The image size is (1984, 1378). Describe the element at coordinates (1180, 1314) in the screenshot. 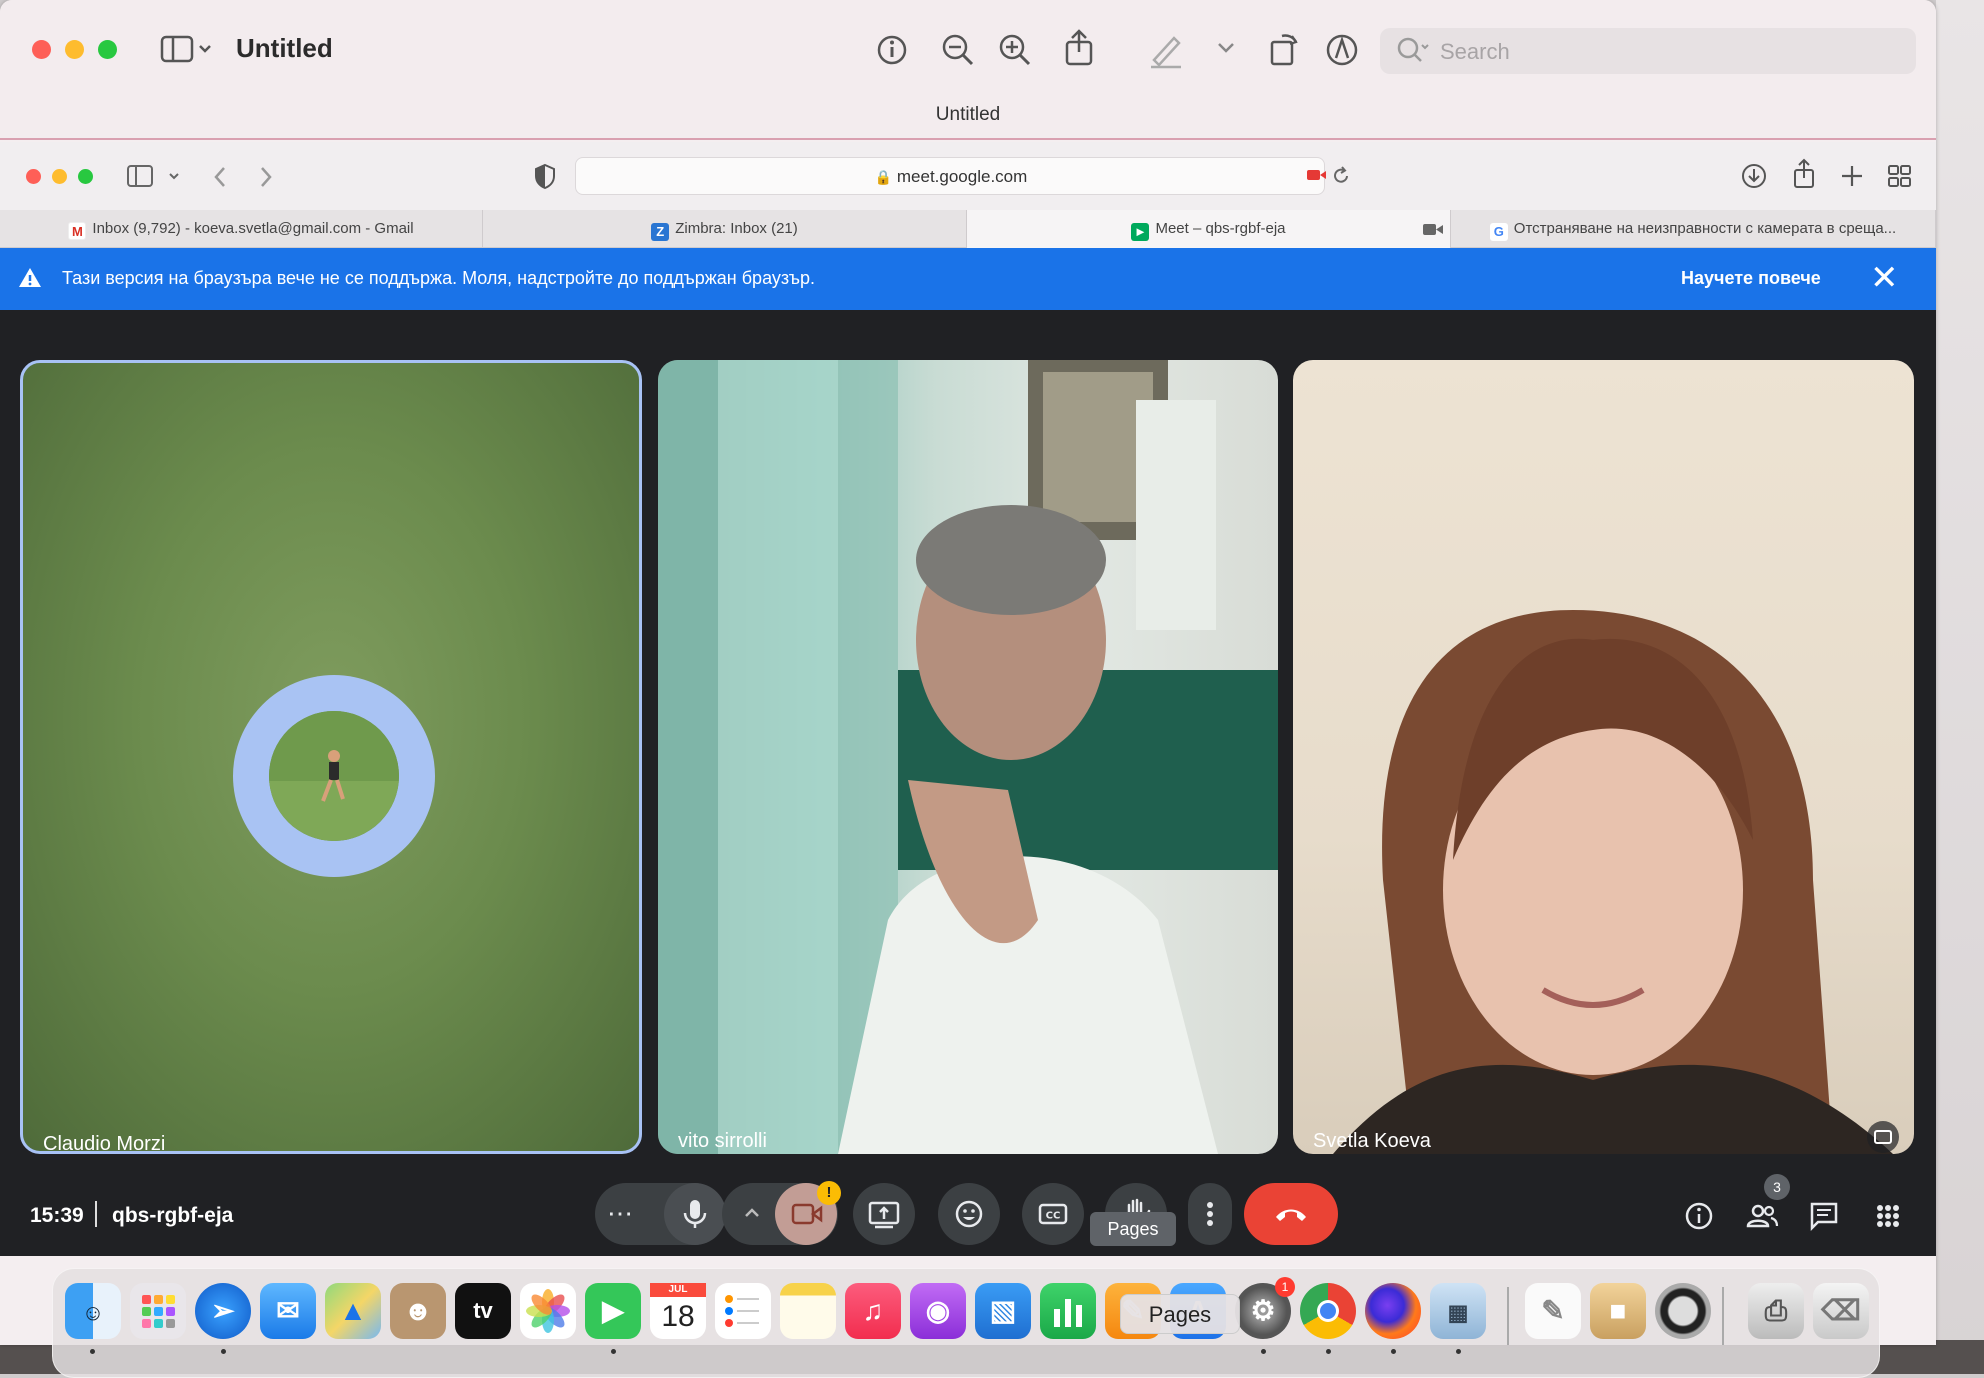

I see `dock-tooltip: Pages` at that location.